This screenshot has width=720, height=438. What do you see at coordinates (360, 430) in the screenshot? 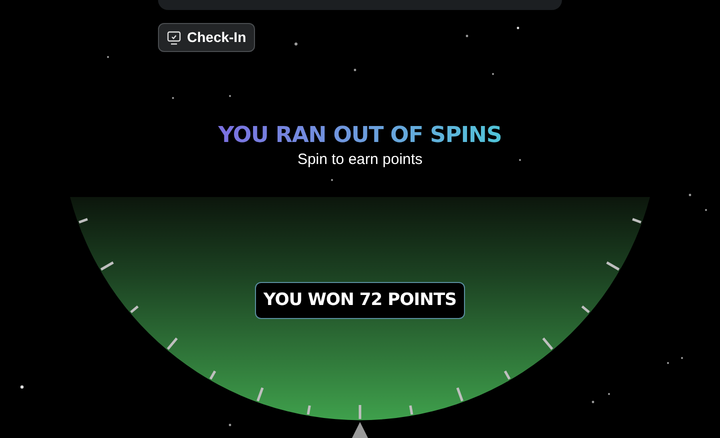
I see `pointer-icon` at bounding box center [360, 430].